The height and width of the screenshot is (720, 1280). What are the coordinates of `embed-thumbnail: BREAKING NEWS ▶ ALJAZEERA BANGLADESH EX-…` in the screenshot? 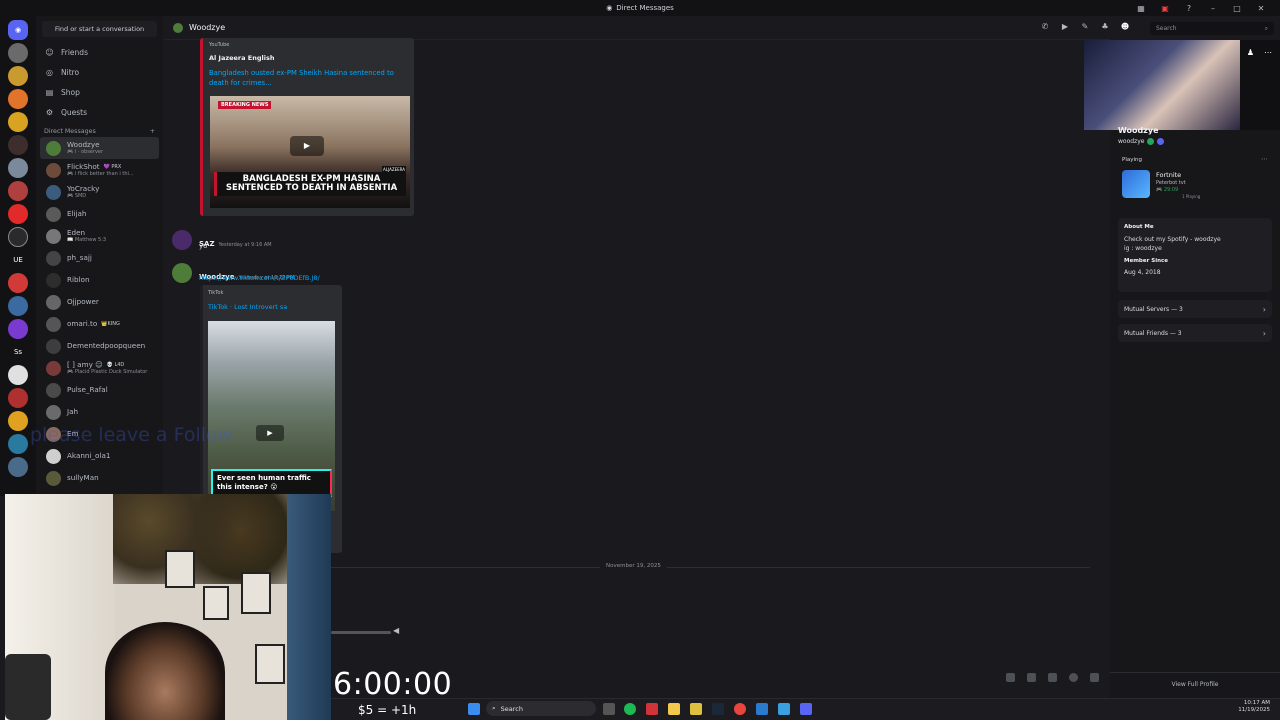 It's located at (310, 152).